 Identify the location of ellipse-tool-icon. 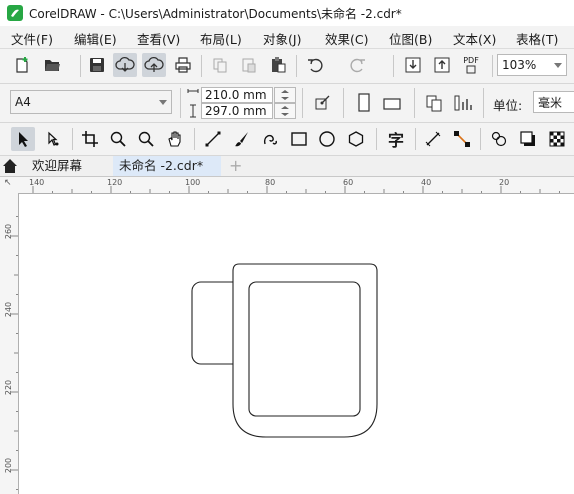
(327, 139).